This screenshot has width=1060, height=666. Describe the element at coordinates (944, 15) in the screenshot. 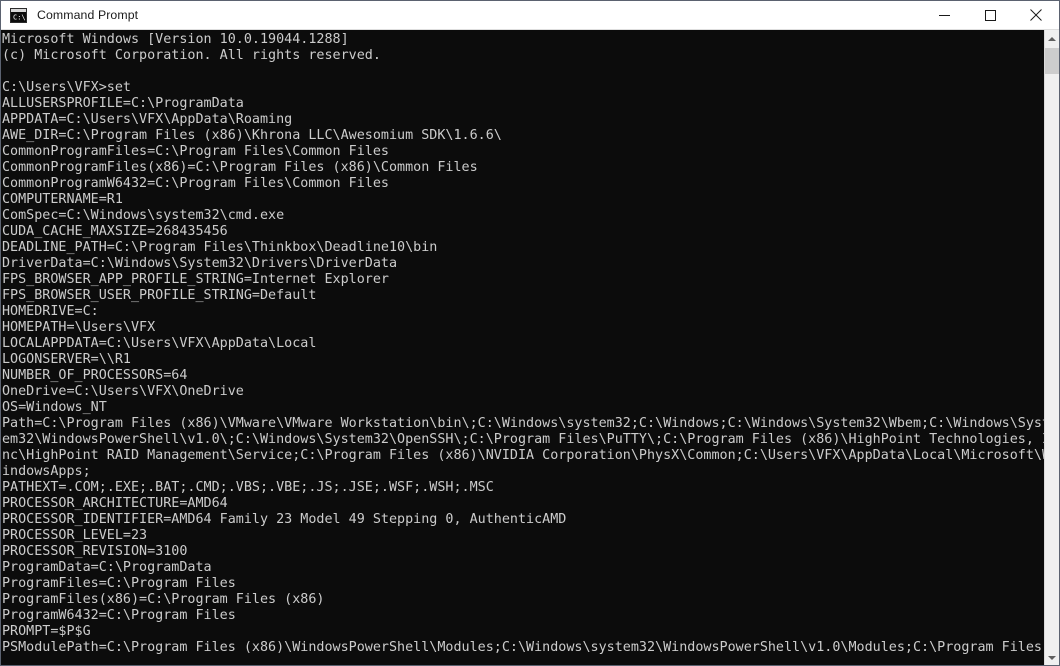

I see `minimize-button` at that location.